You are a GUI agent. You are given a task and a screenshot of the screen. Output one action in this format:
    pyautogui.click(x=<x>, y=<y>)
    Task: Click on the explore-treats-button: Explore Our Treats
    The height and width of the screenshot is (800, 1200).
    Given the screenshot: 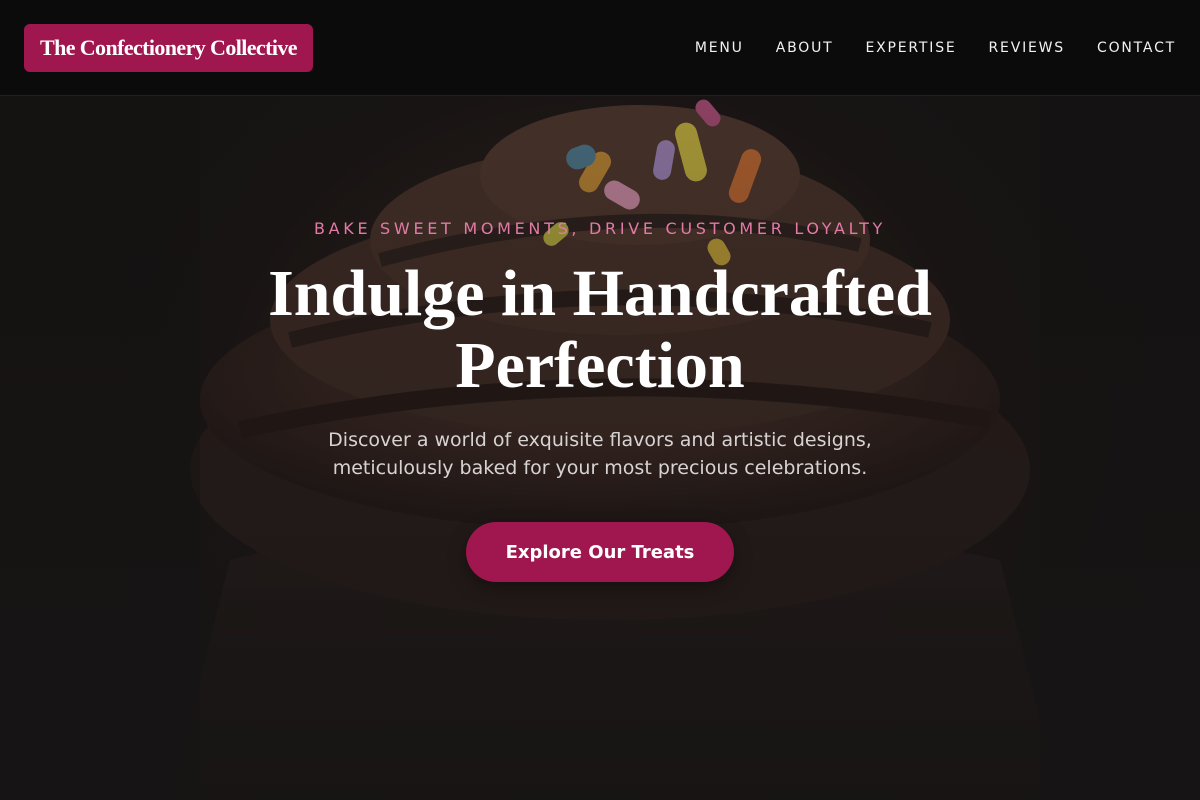 What is the action you would take?
    pyautogui.click(x=600, y=552)
    